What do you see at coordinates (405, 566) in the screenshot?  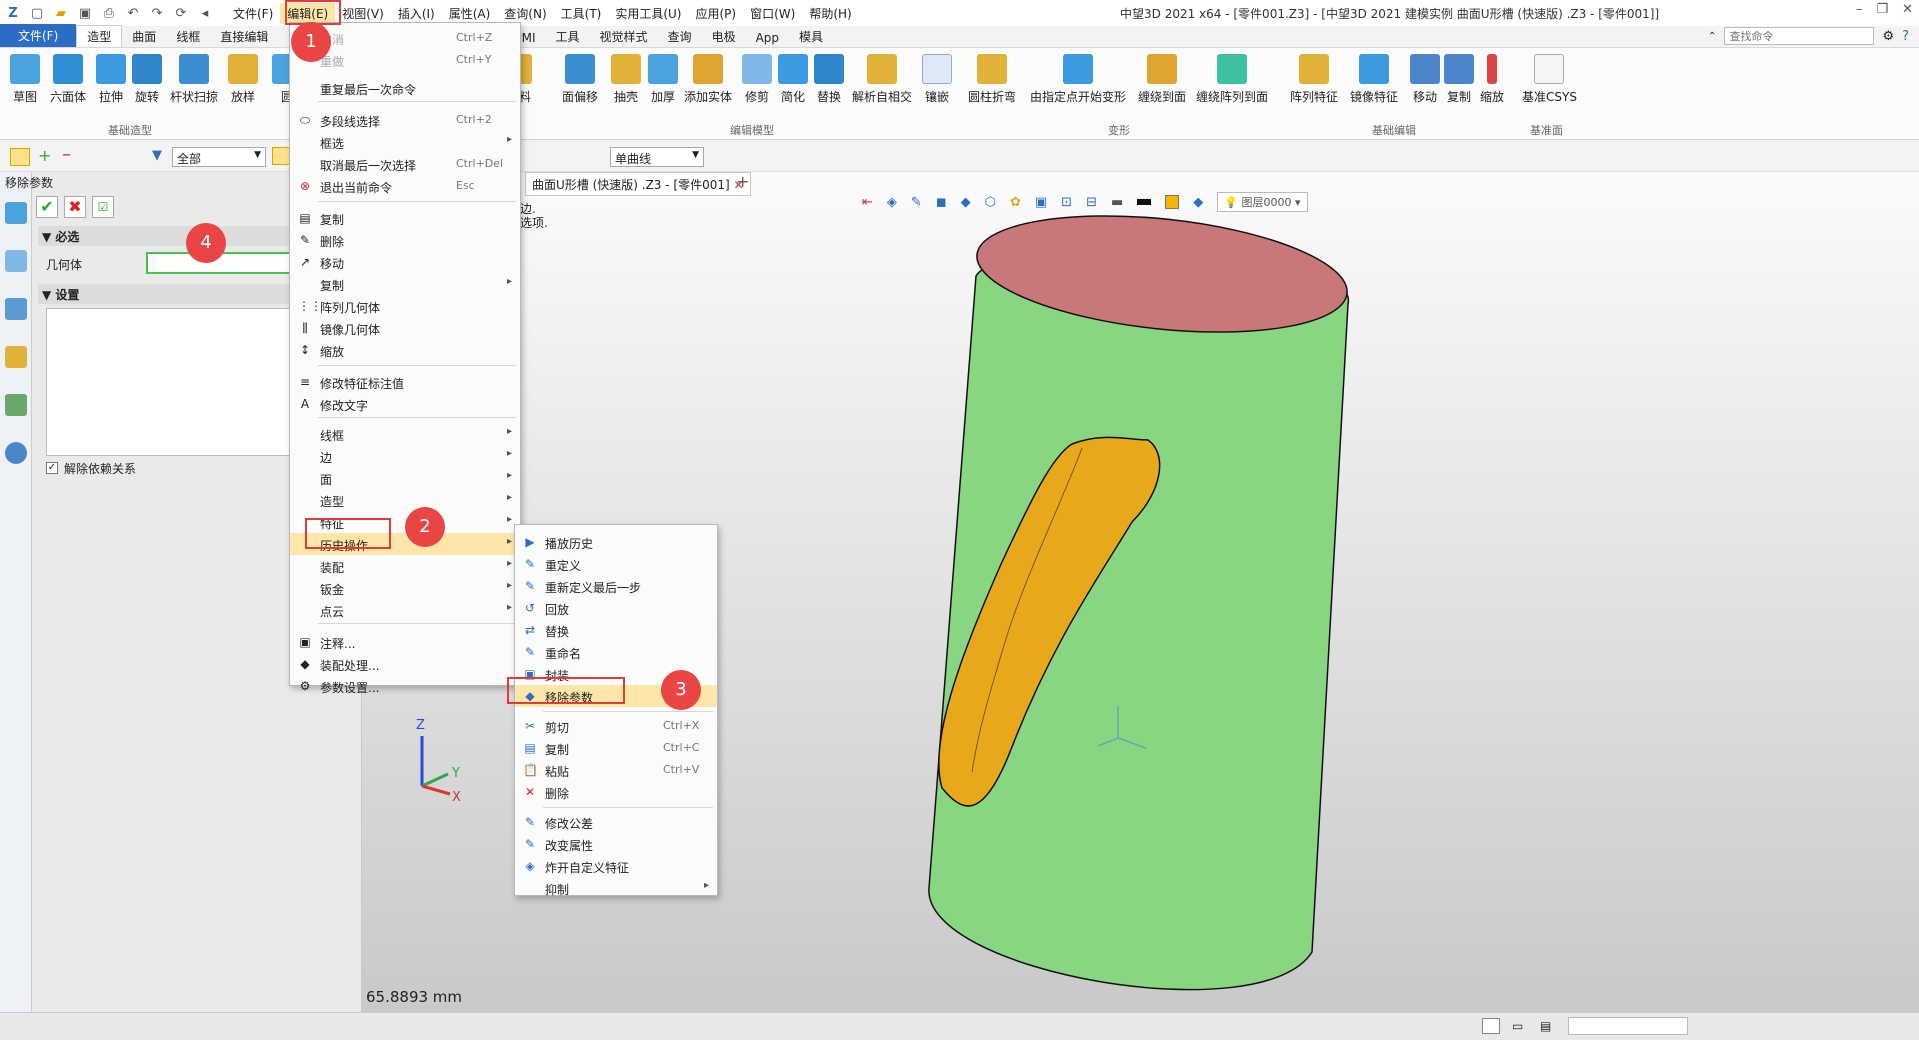 I see `edit-menu-item: 装配 ▸` at bounding box center [405, 566].